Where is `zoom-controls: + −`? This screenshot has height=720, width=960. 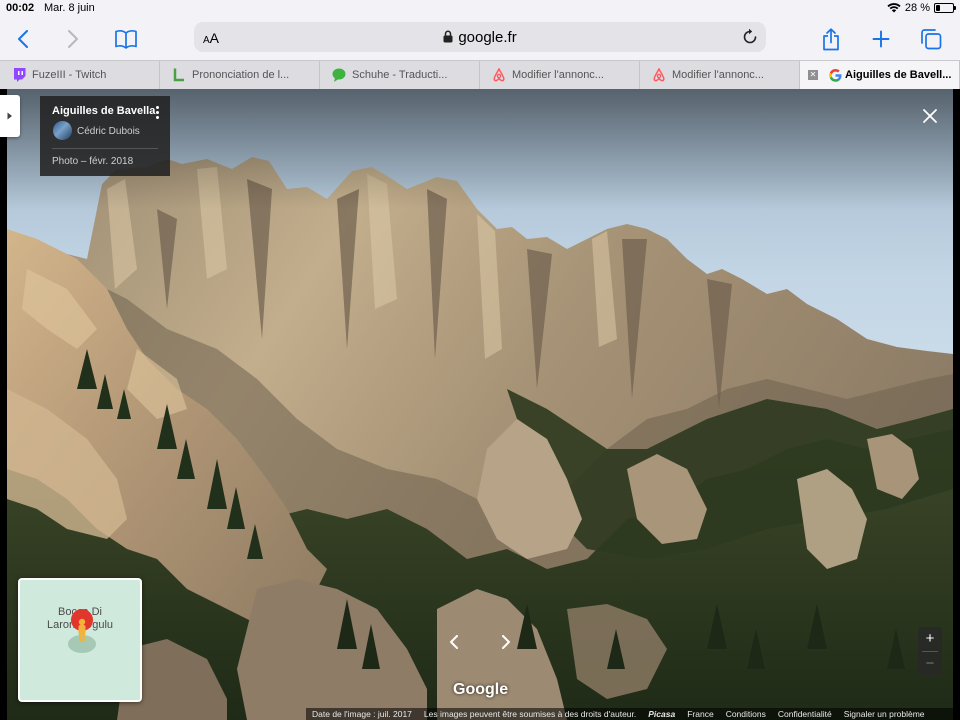
zoom-controls: + − is located at coordinates (930, 651).